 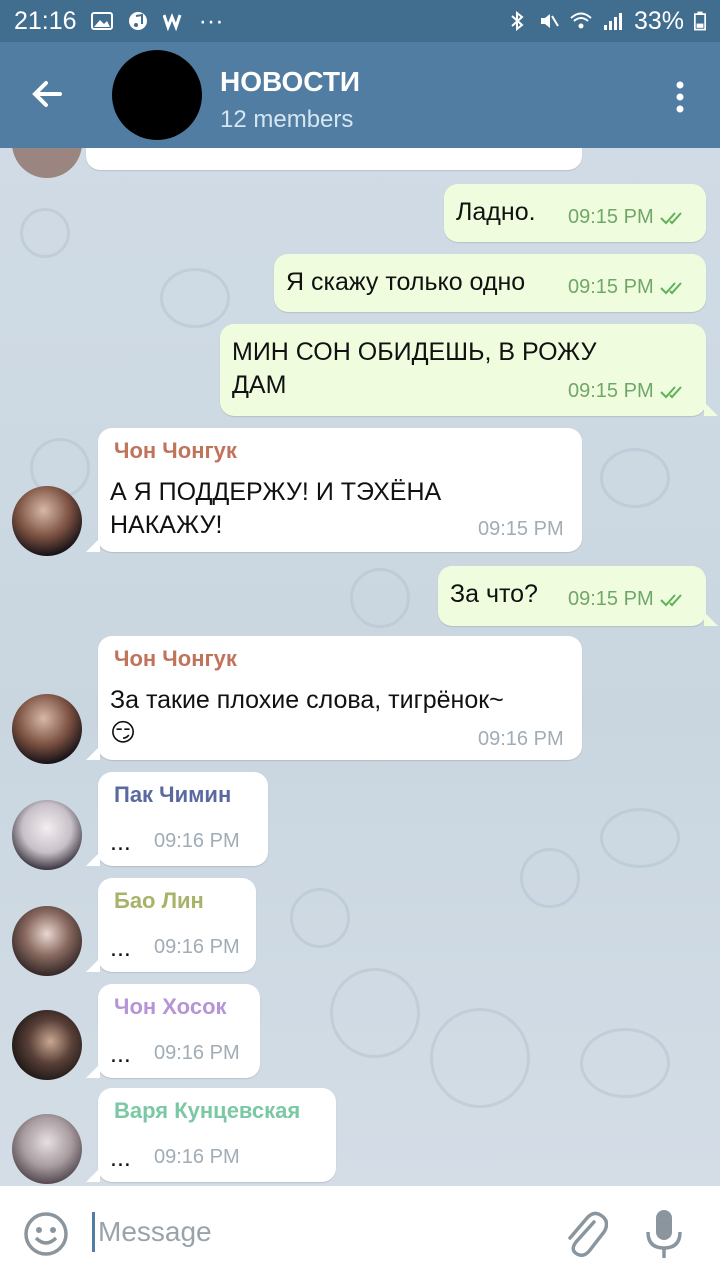 What do you see at coordinates (658, 20) in the screenshot?
I see `battery-level: 33%` at bounding box center [658, 20].